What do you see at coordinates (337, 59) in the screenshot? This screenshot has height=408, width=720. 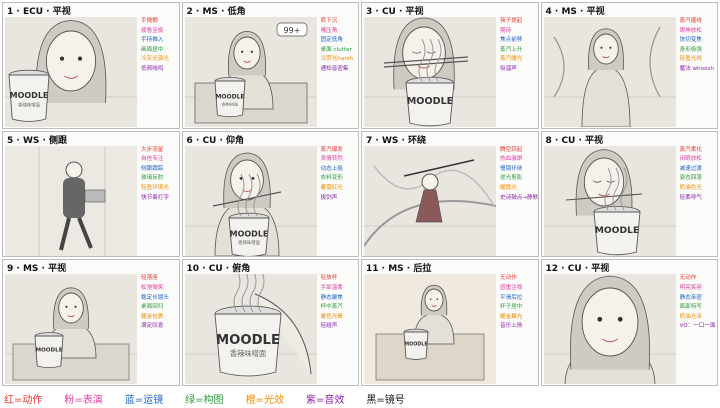 I see `note-orange: 冷荧光harsh` at bounding box center [337, 59].